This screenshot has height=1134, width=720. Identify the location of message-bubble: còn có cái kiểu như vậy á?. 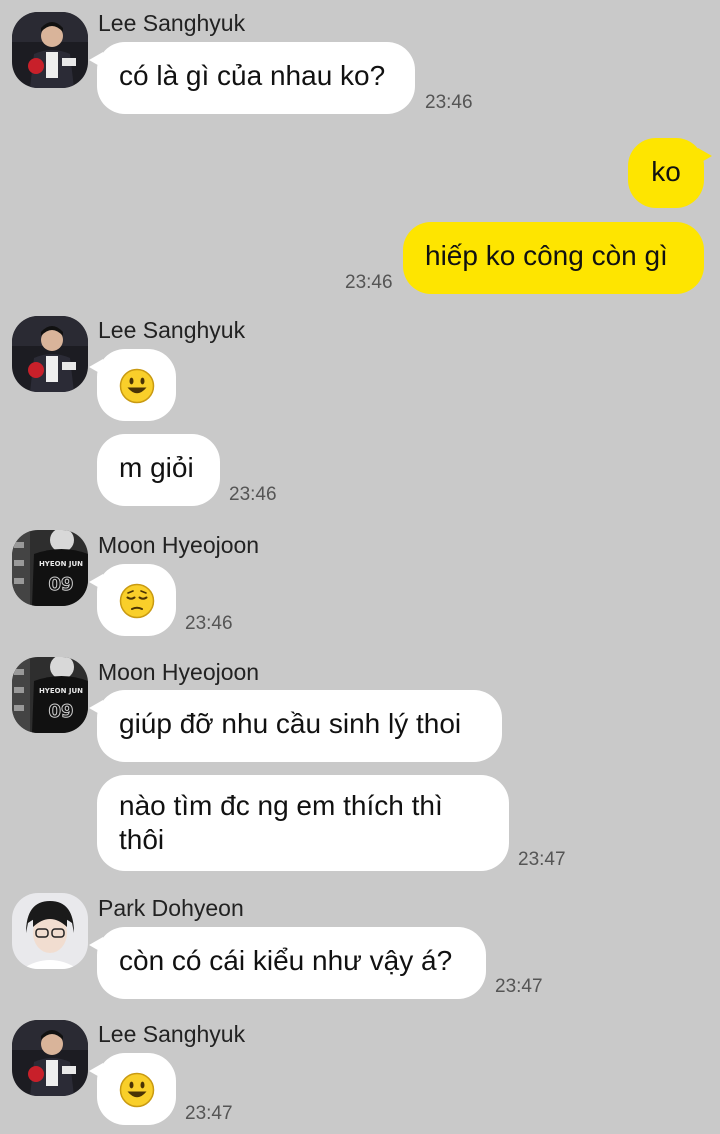
(287, 963).